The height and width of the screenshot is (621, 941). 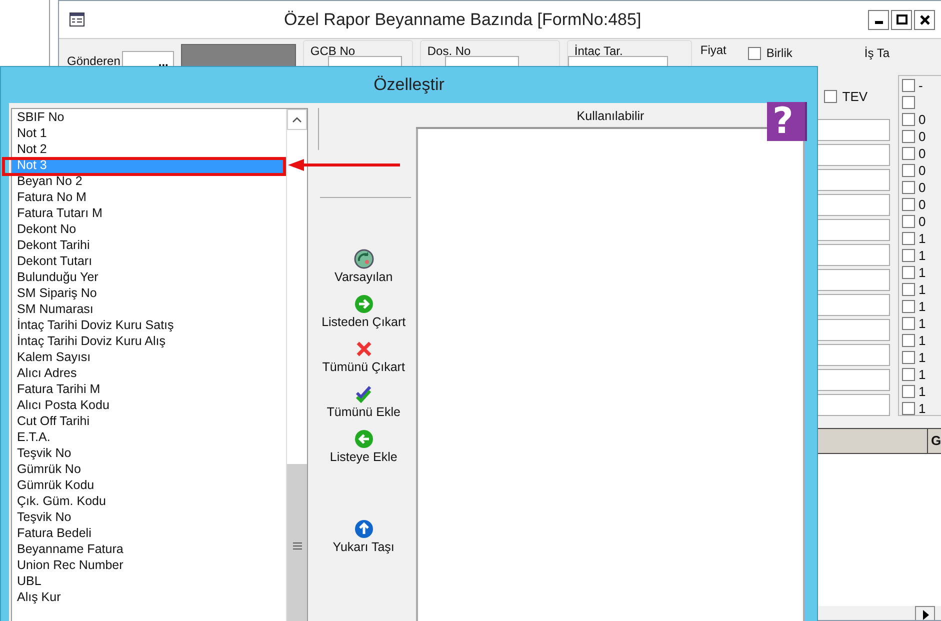 I want to click on list-item: Not 1, so click(x=149, y=133).